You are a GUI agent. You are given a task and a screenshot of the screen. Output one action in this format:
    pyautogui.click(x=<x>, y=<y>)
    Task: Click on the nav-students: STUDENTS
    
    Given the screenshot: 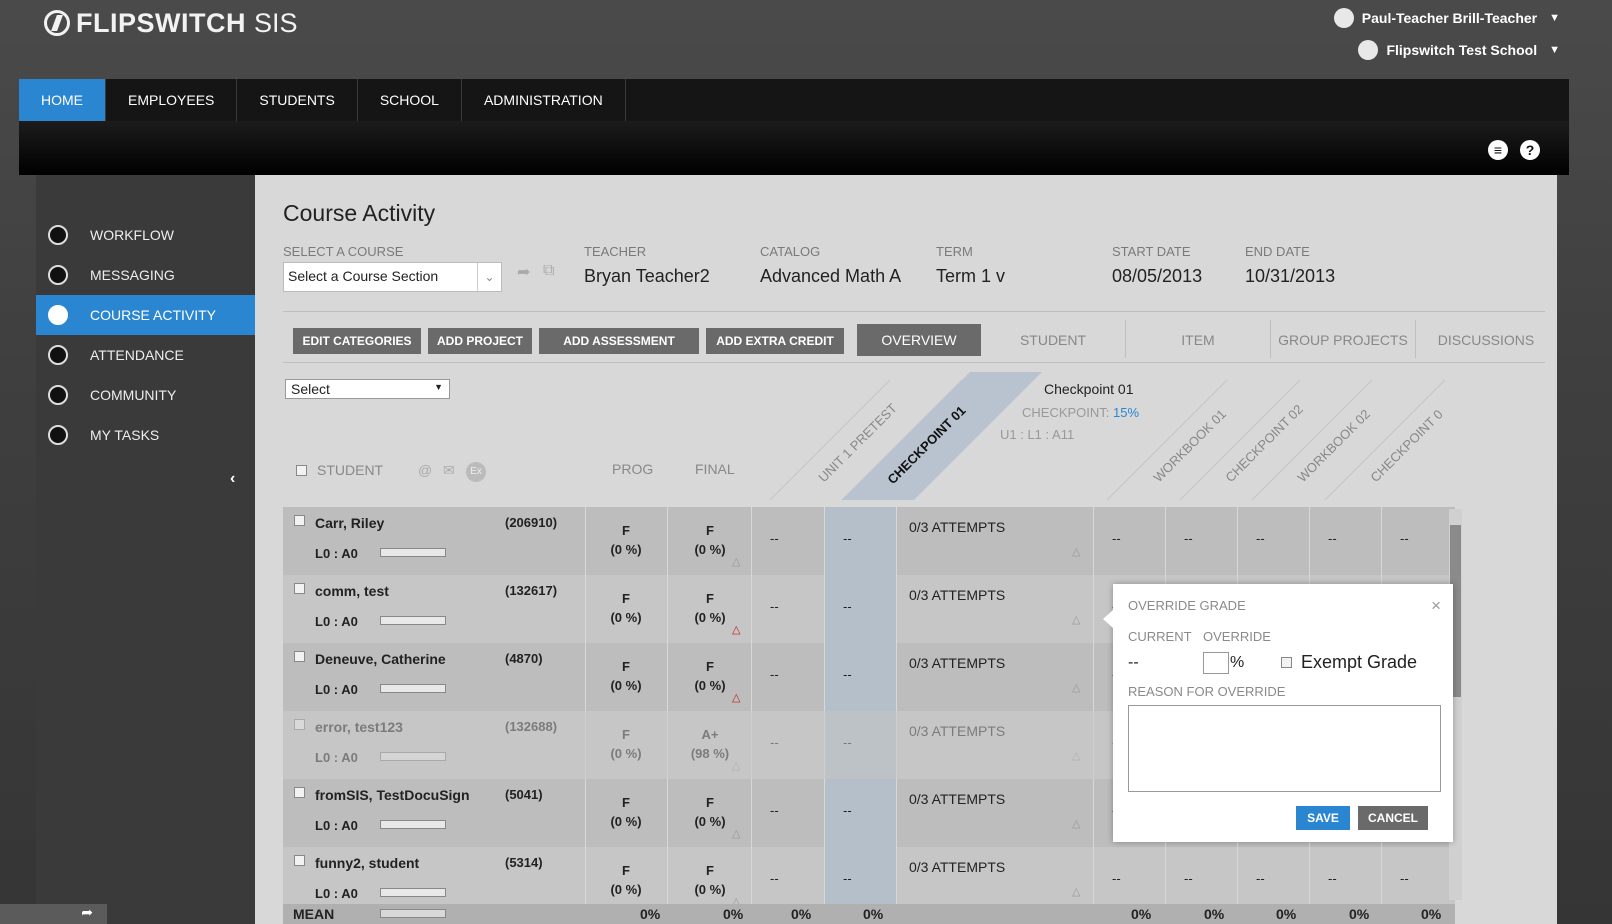 What is the action you would take?
    pyautogui.click(x=297, y=100)
    